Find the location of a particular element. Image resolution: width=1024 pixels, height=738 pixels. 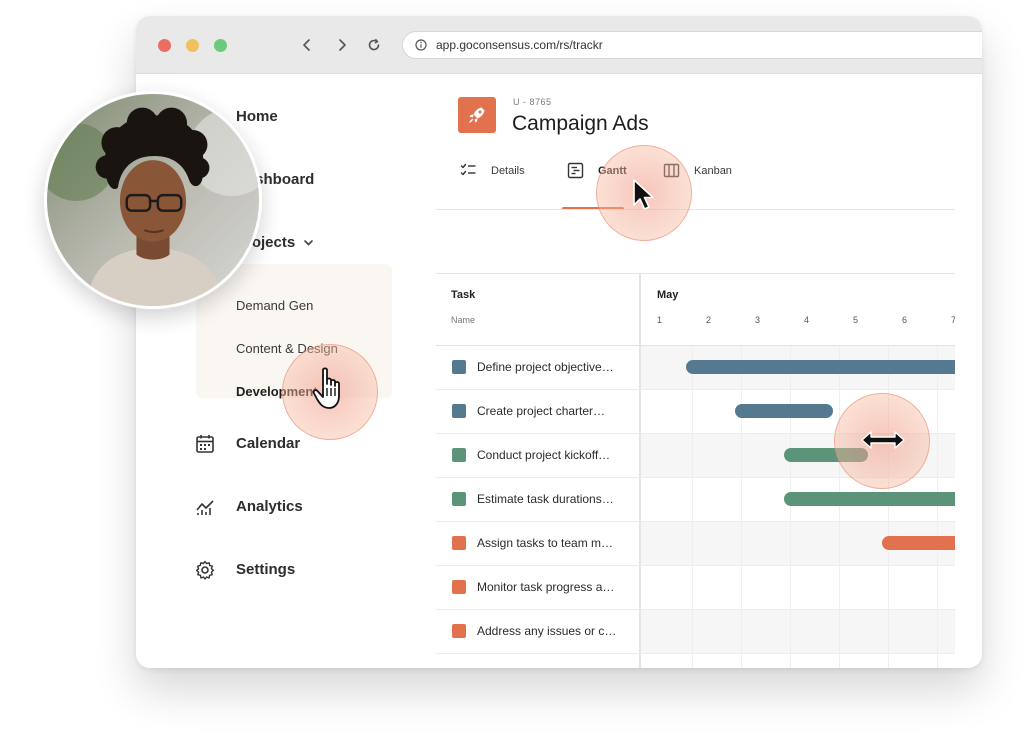

hand-cursor-icon is located at coordinates (326, 388).